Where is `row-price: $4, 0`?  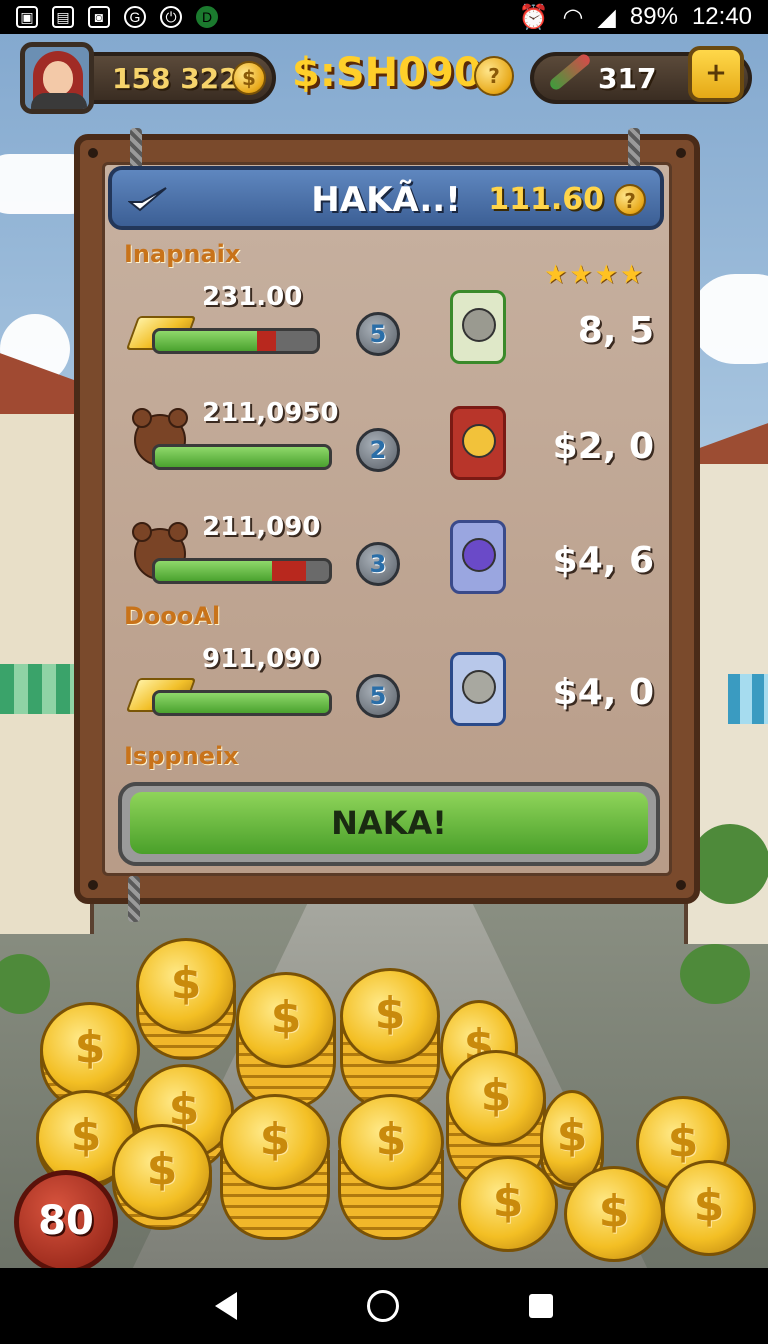 row-price: $4, 0 is located at coordinates (603, 692).